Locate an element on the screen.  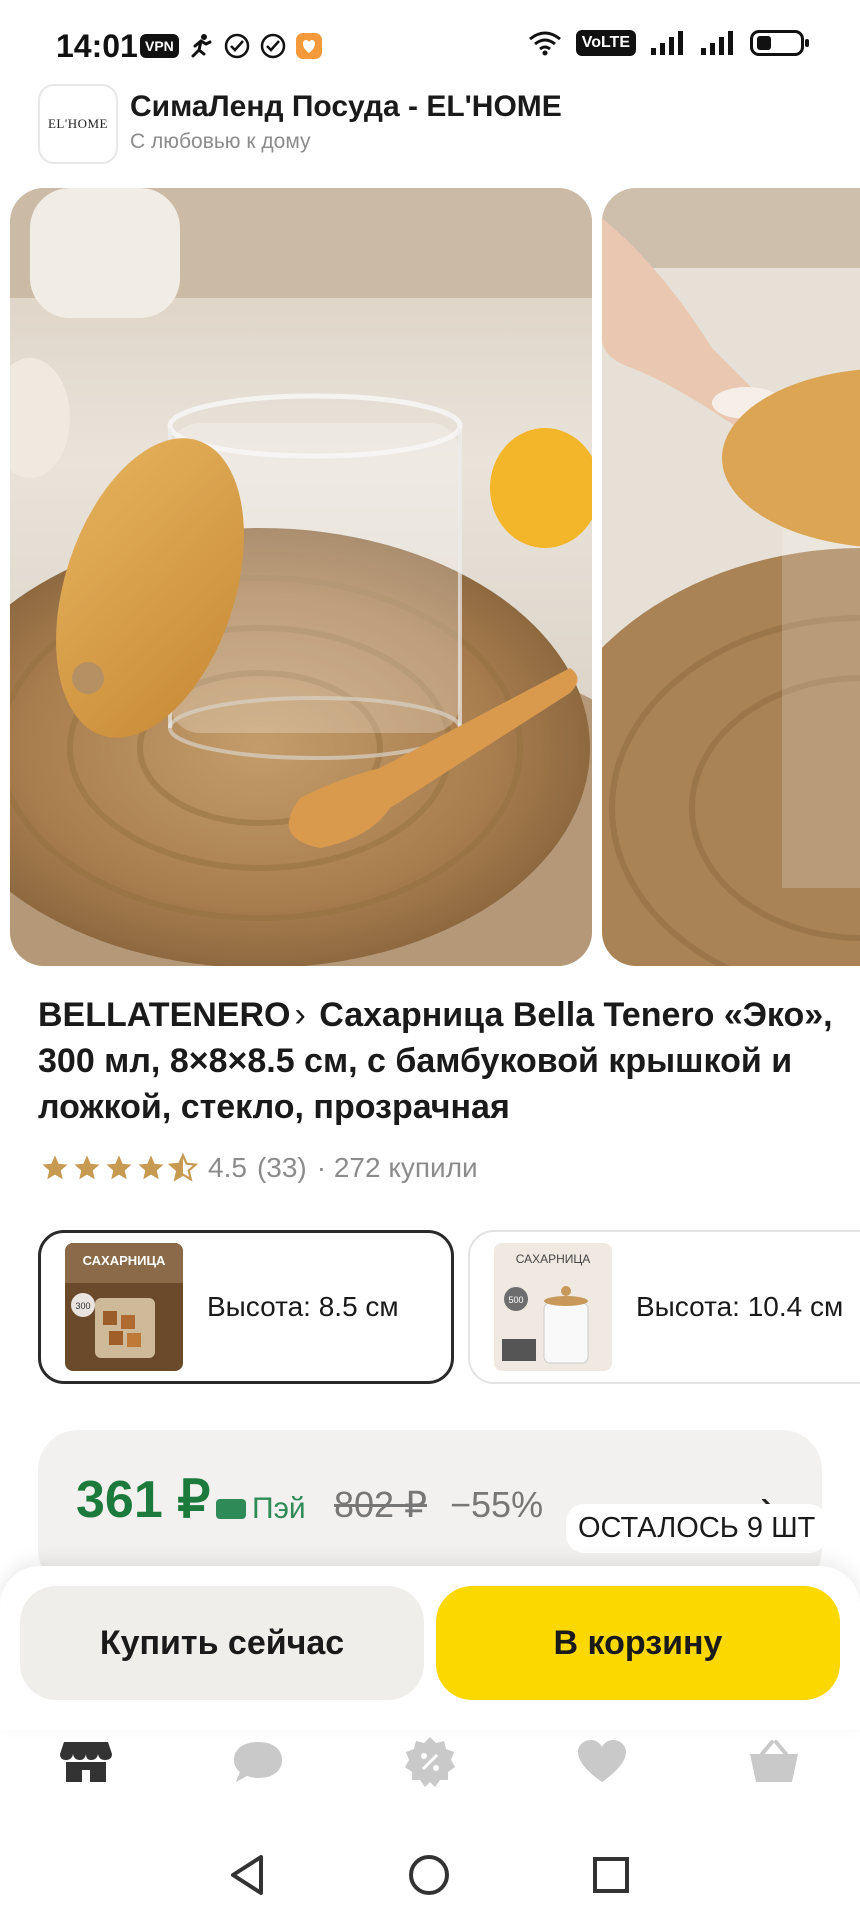
bottom-nav is located at coordinates (430, 1764).